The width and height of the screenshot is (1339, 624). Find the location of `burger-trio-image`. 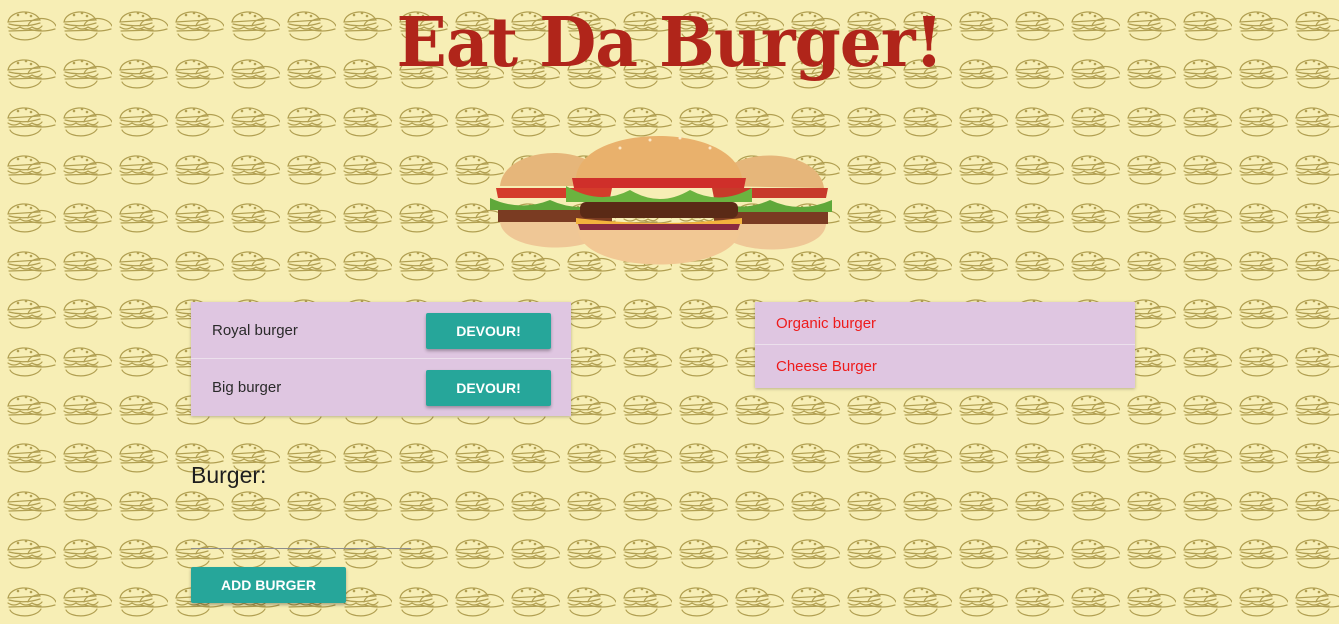

burger-trio-image is located at coordinates (661, 200).